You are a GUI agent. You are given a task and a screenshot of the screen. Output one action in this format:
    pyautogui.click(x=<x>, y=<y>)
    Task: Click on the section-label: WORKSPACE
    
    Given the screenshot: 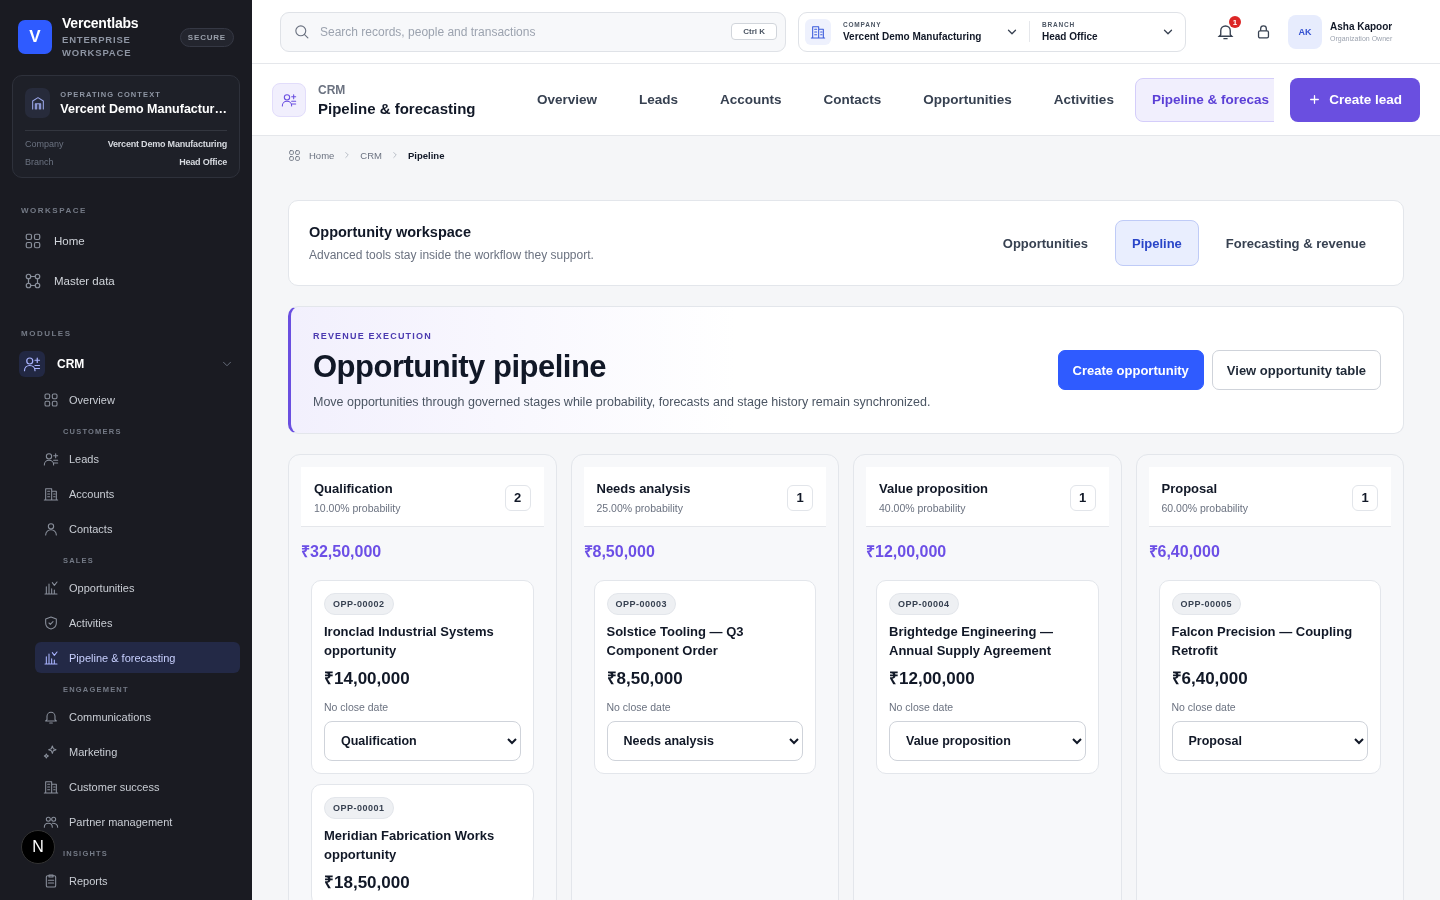 What is the action you would take?
    pyautogui.click(x=54, y=210)
    